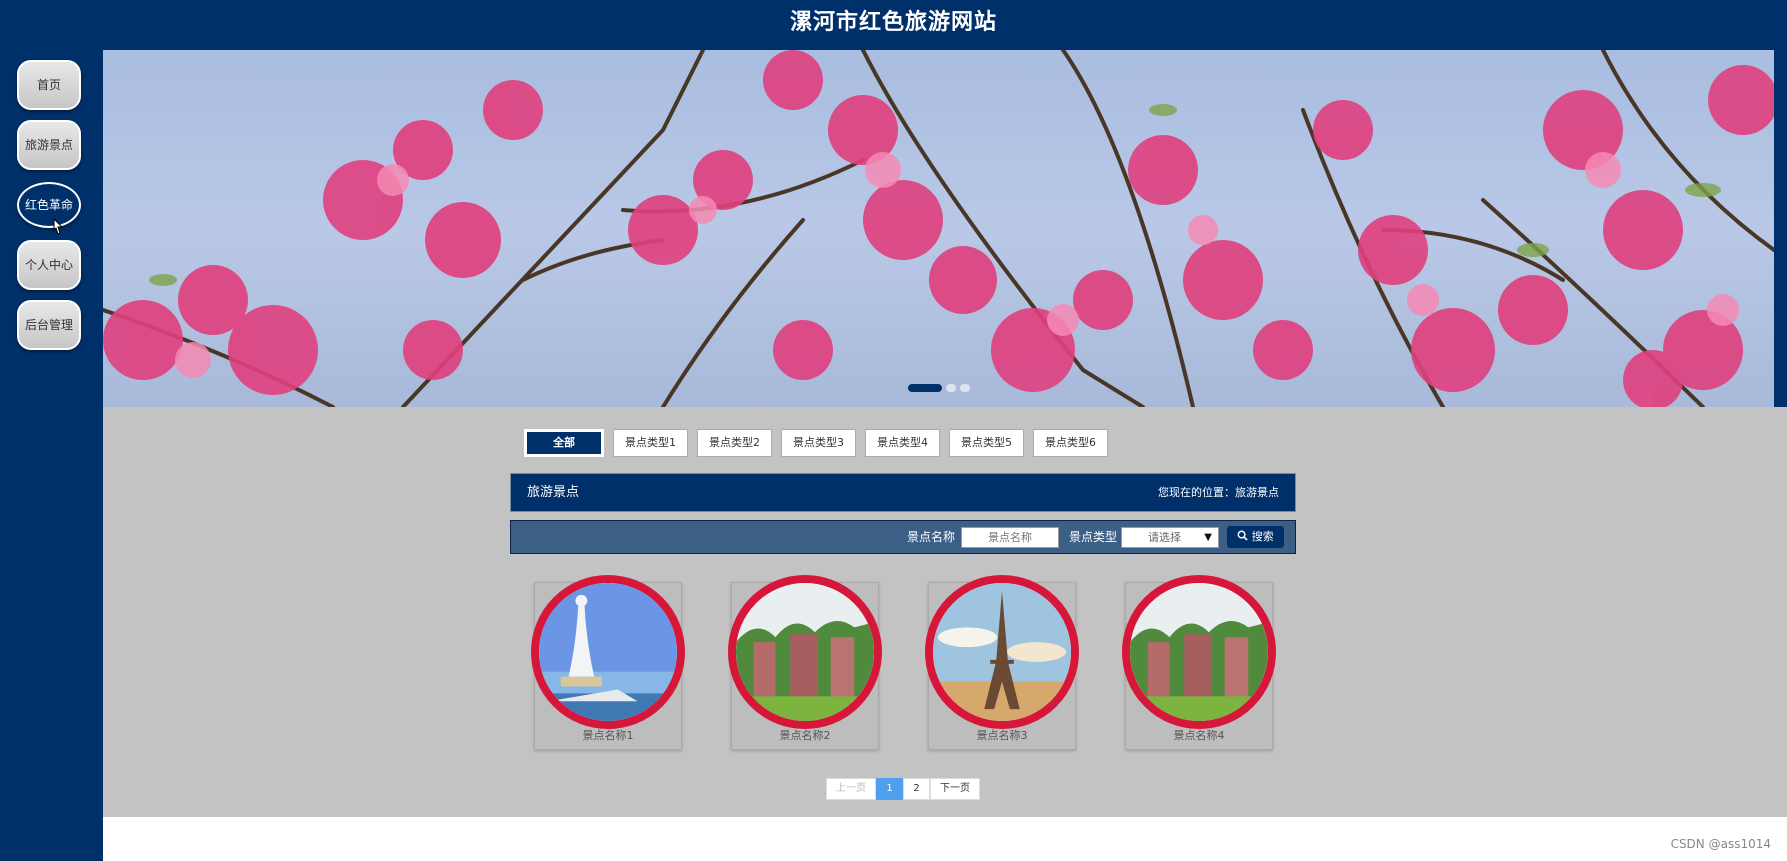 This screenshot has height=861, width=1787. What do you see at coordinates (1002, 735) in the screenshot?
I see `attraction-name-3: 景点名称3` at bounding box center [1002, 735].